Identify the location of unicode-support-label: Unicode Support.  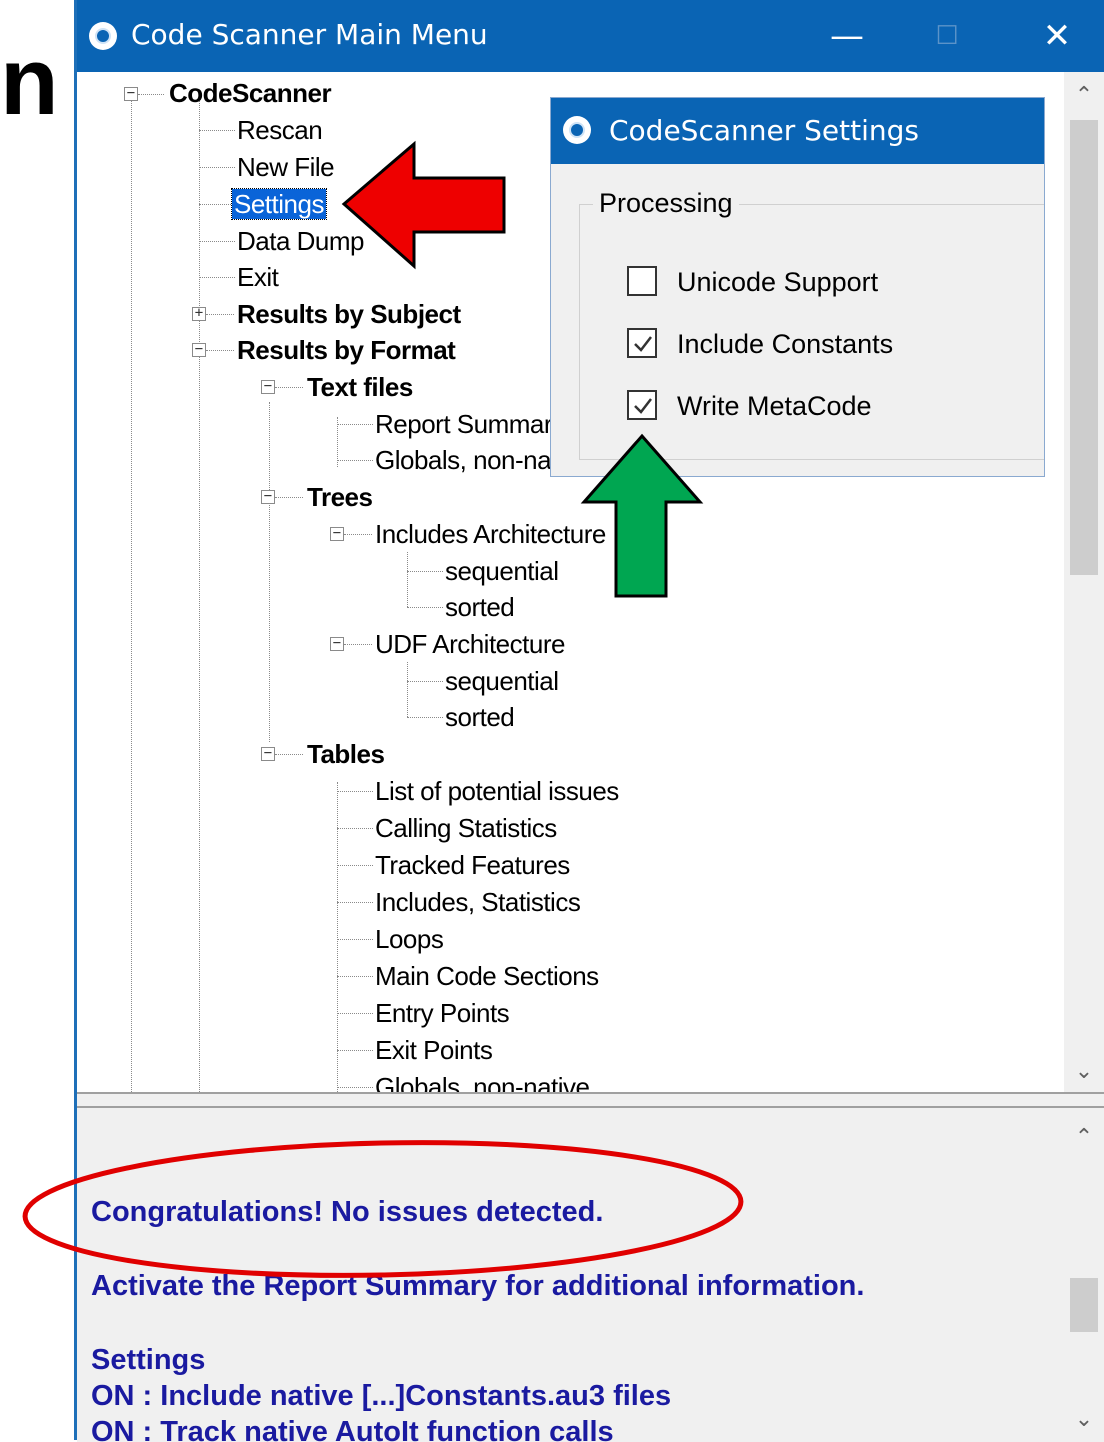
(778, 282).